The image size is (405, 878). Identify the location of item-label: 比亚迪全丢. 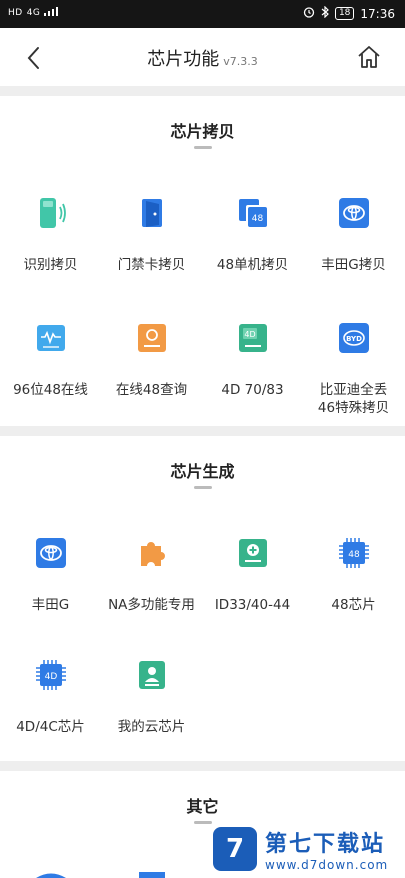
(353, 390).